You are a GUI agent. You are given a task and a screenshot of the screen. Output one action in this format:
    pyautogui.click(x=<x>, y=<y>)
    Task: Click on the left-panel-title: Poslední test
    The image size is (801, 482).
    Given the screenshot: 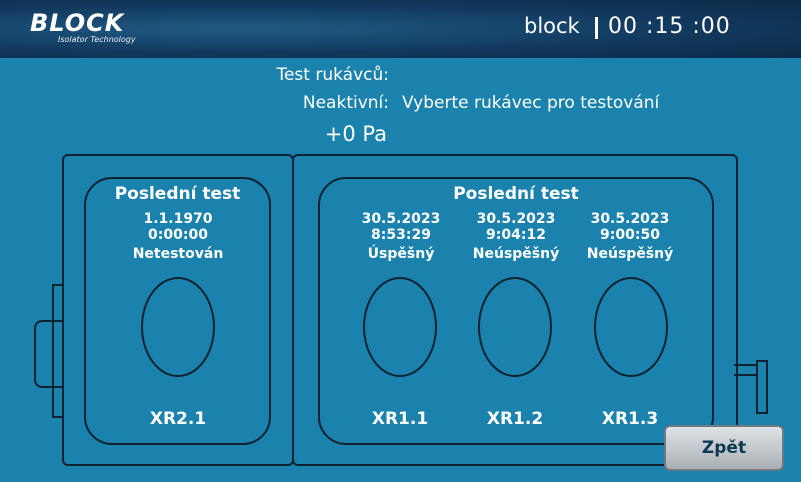 What is the action you would take?
    pyautogui.click(x=177, y=194)
    